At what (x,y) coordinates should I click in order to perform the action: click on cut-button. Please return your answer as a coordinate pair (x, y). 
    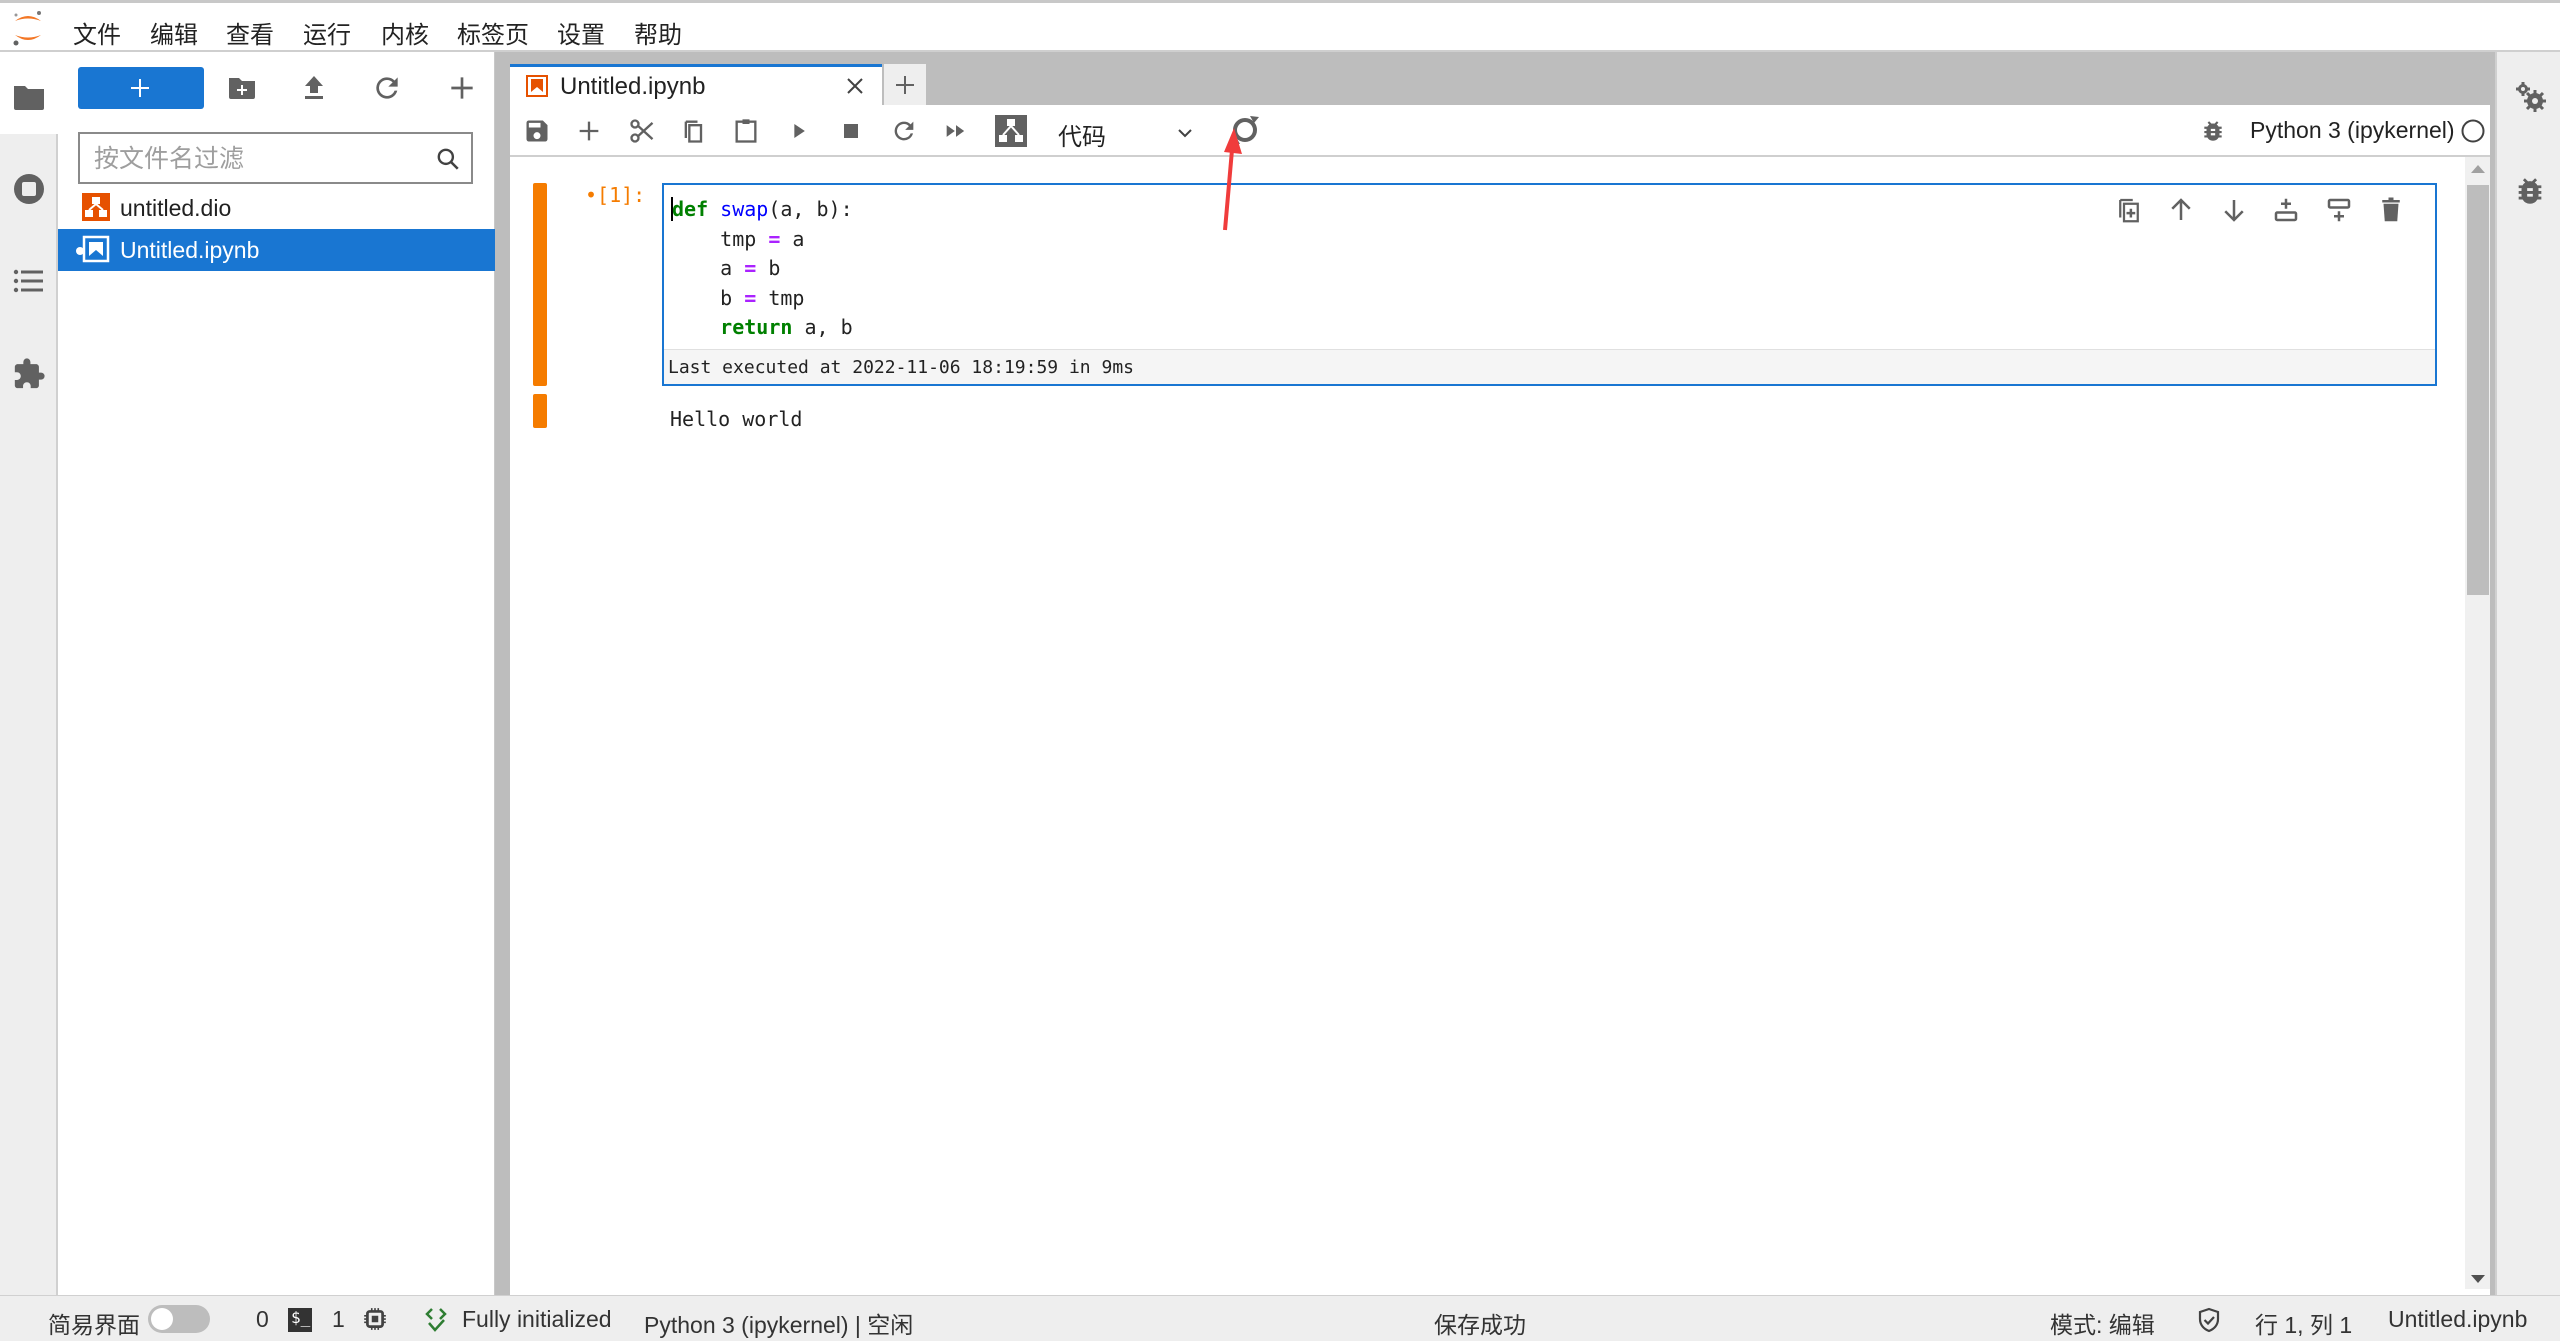
    Looking at the image, I should click on (642, 131).